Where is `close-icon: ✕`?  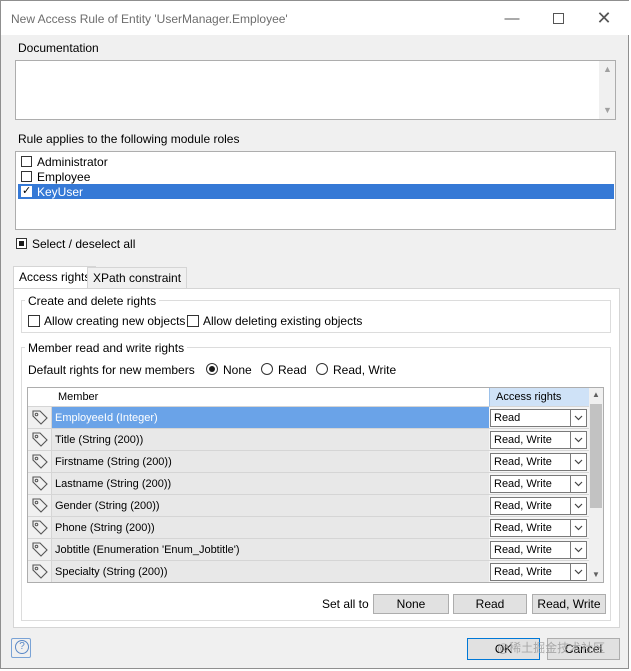 close-icon: ✕ is located at coordinates (604, 17).